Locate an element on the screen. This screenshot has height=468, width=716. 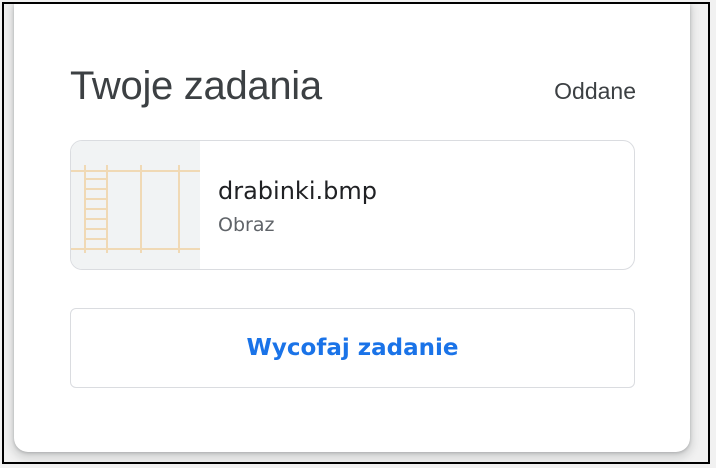
attachment-file-type: Obraz is located at coordinates (246, 225).